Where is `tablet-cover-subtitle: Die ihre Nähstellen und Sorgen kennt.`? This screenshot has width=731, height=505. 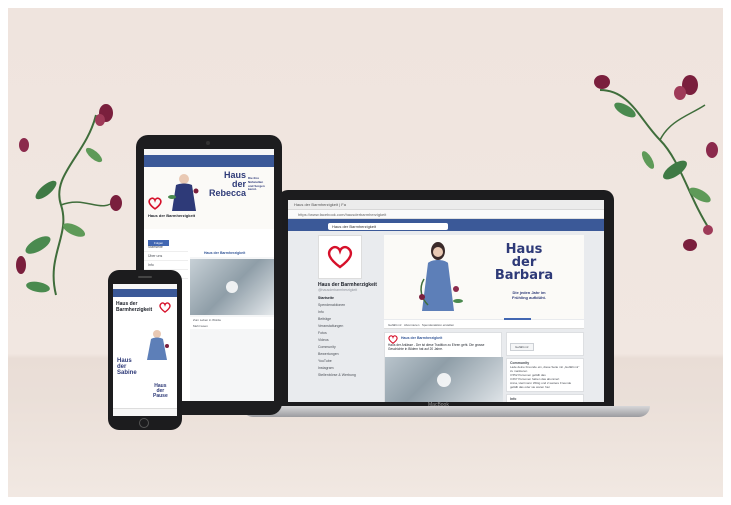
tablet-cover-subtitle: Die ihre Nähstellen und Sorgen kennt. is located at coordinates (261, 184).